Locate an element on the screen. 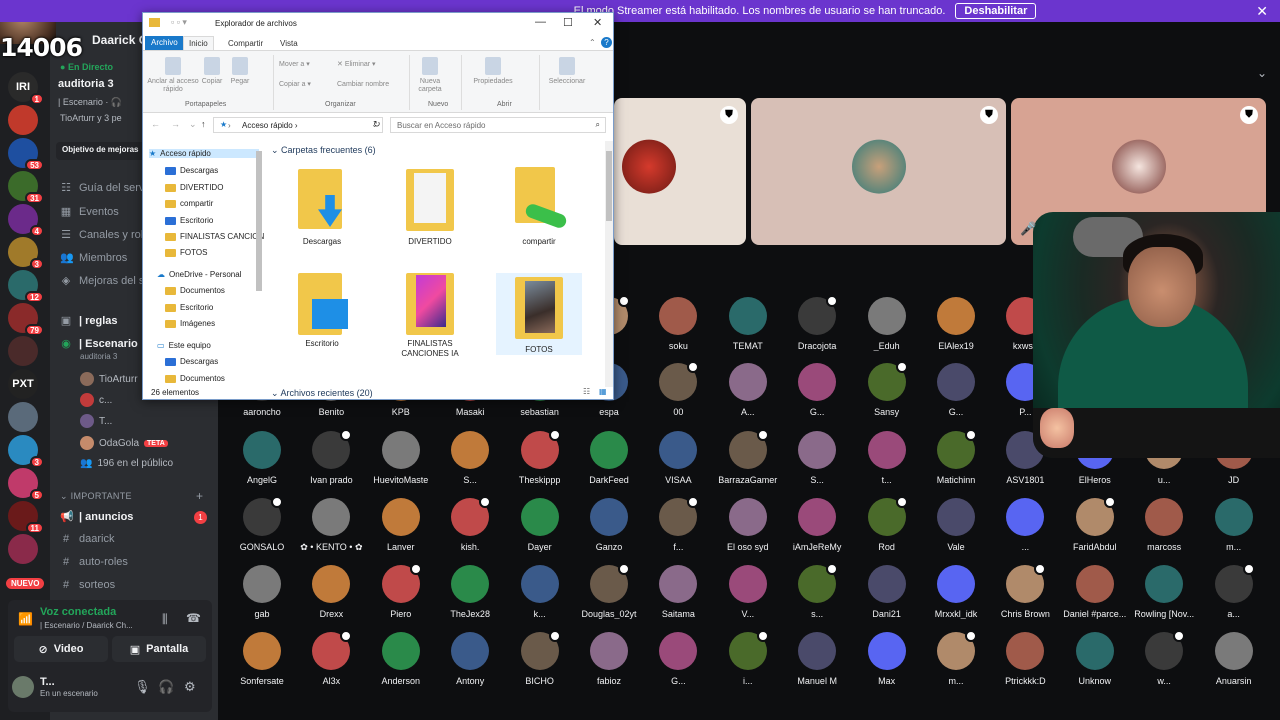  audience-member: Max is located at coordinates (887, 659).